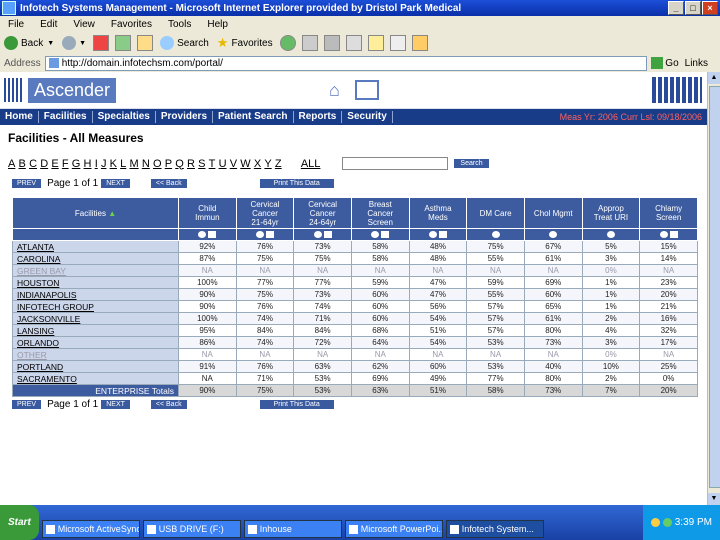 The image size is (720, 540). I want to click on filter-letter-s: S, so click(201, 164).